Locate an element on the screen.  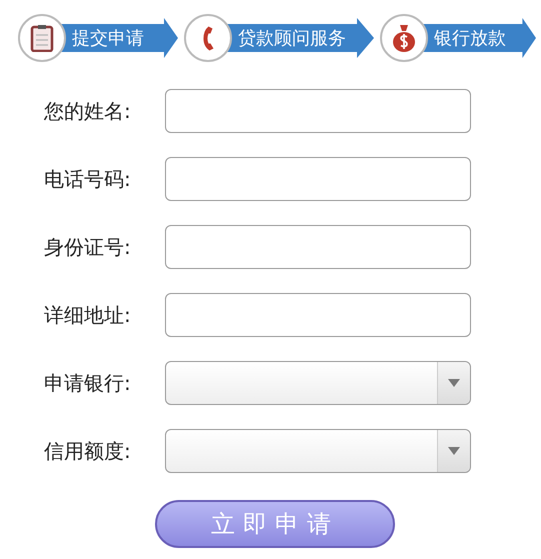
field-label: 详细地址: is located at coordinates (88, 315).